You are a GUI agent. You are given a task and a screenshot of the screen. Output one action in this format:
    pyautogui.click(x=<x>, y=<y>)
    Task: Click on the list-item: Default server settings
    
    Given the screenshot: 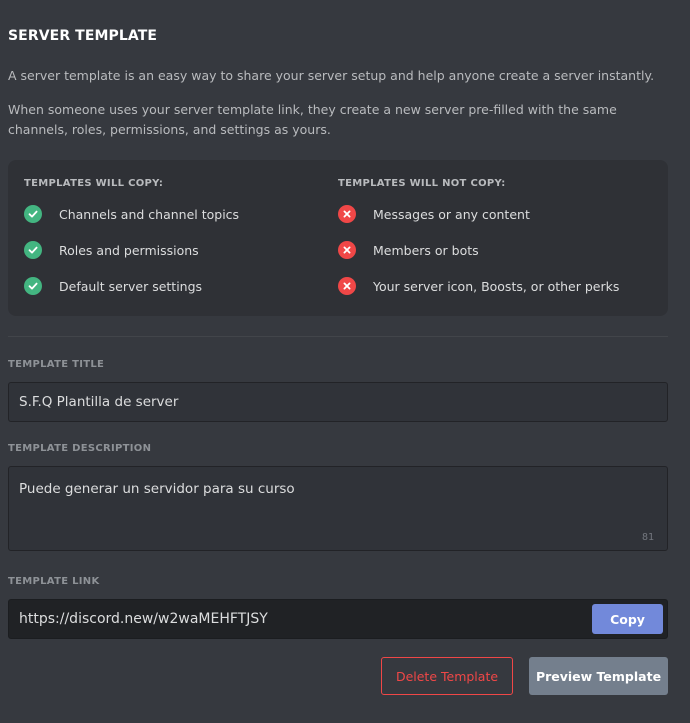 What is the action you would take?
    pyautogui.click(x=181, y=286)
    